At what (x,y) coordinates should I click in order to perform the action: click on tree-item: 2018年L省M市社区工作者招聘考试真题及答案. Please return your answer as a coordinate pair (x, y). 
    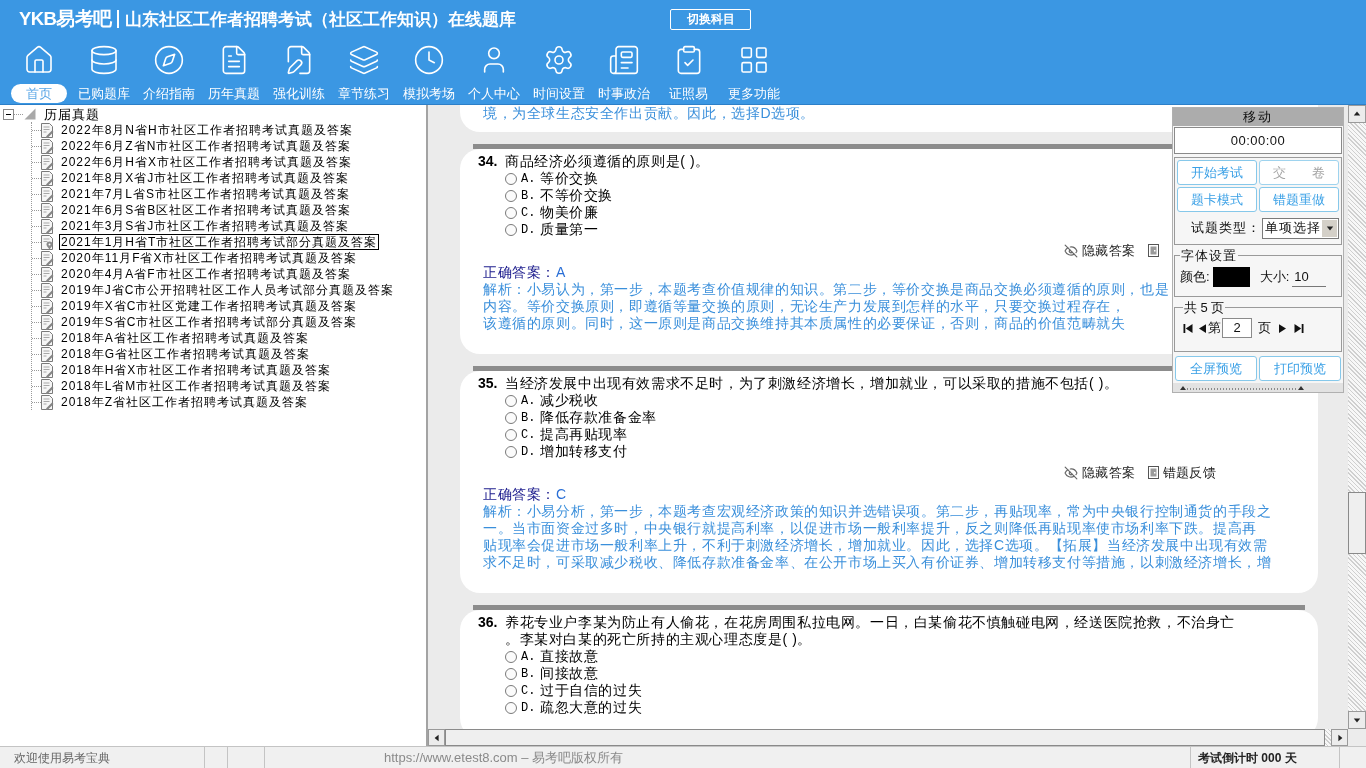
    Looking at the image, I should click on (196, 386).